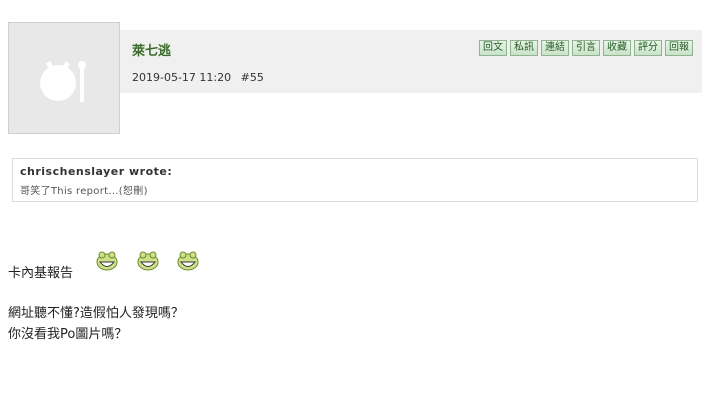  Describe the element at coordinates (493, 48) in the screenshot. I see `reply-button: 回文` at that location.